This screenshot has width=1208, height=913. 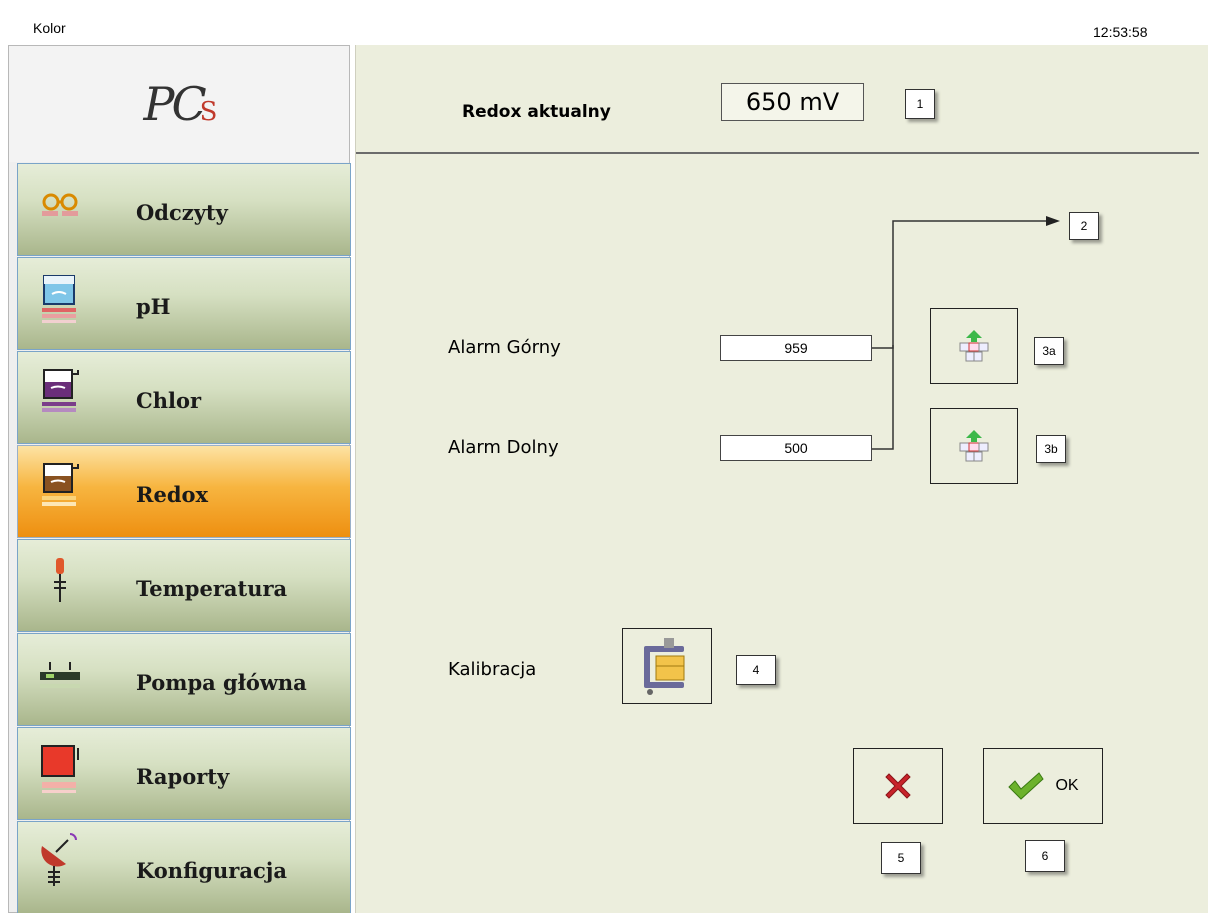 I want to click on callout-3a: 3a, so click(x=1049, y=351).